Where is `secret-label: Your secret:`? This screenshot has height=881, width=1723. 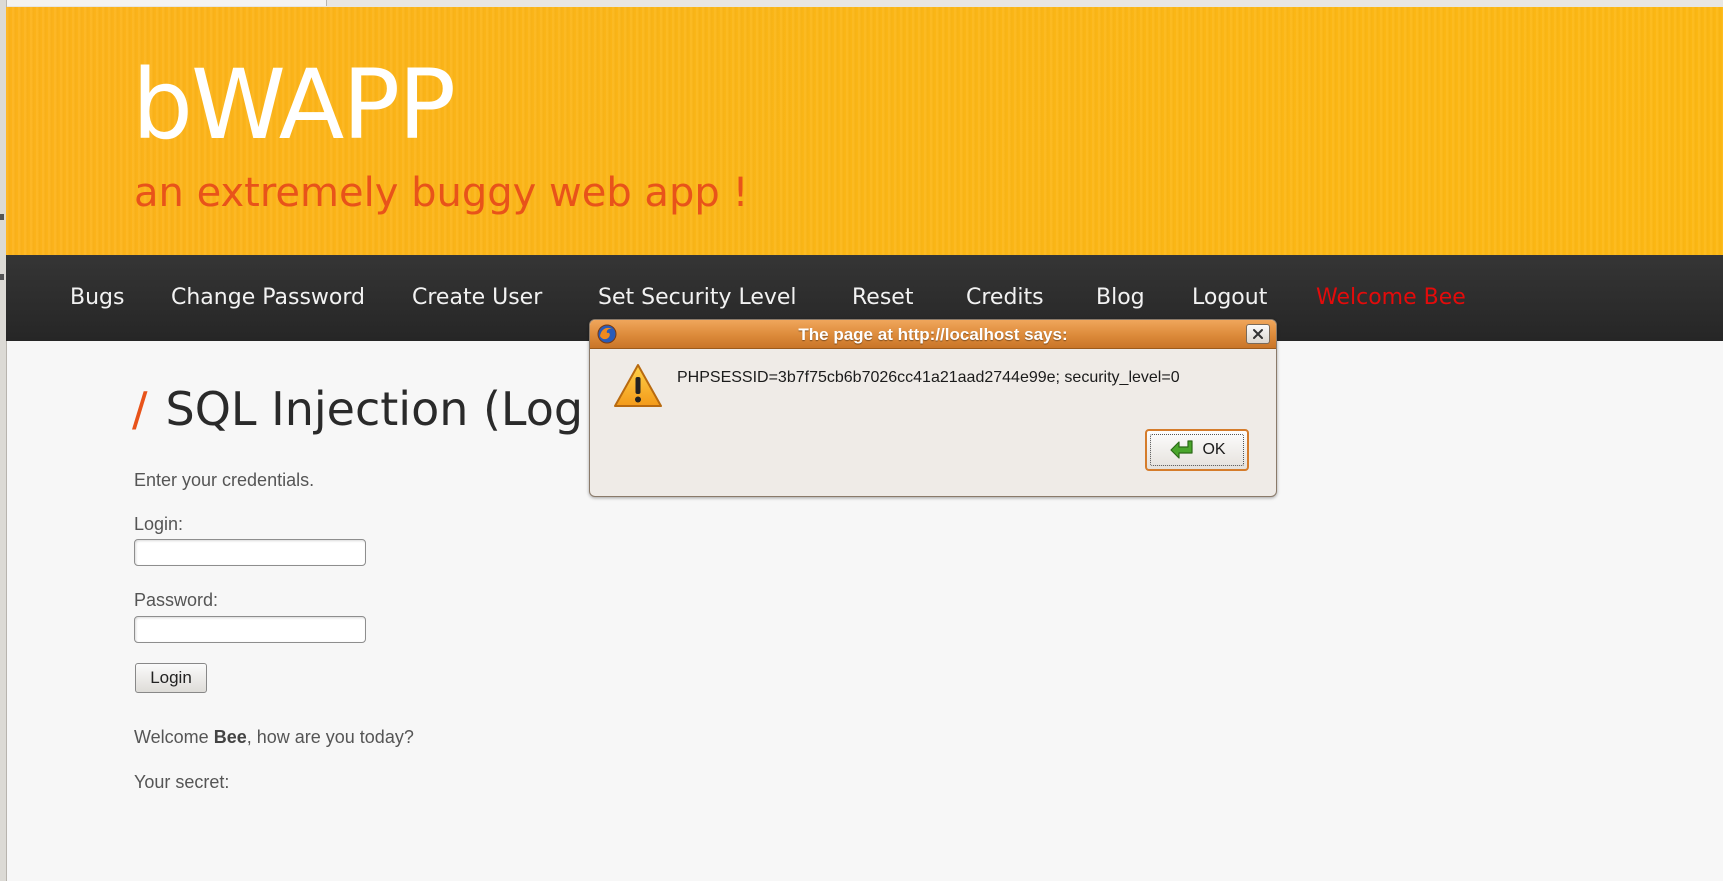 secret-label: Your secret: is located at coordinates (182, 782).